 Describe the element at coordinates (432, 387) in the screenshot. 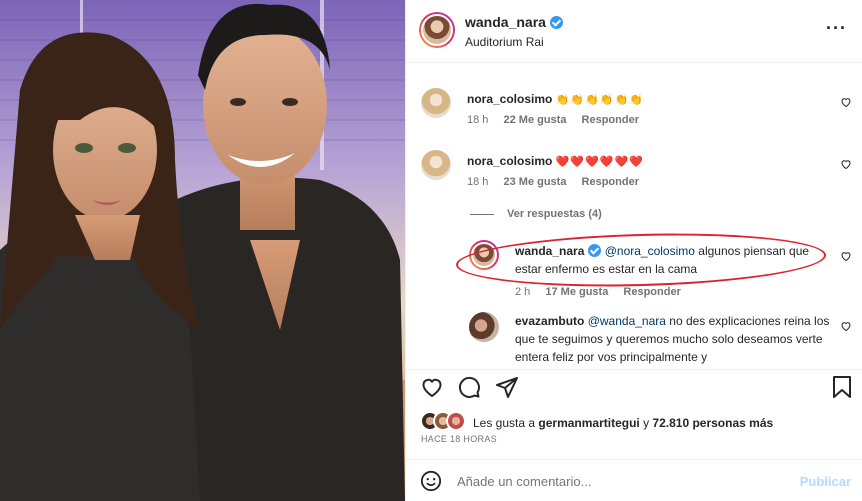

I see `like-heart-icon` at that location.